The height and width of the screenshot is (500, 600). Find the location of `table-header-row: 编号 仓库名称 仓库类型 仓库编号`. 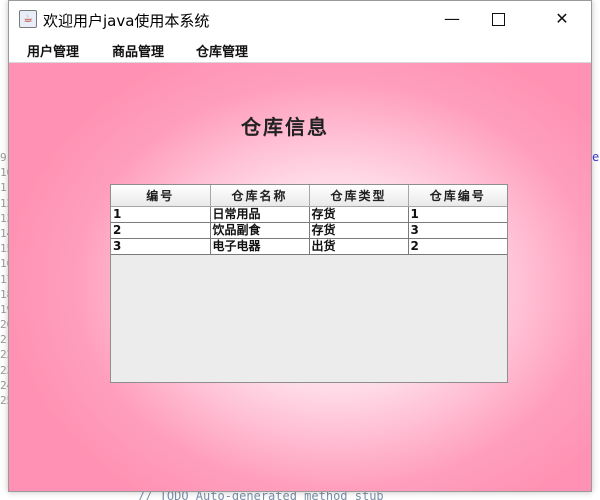

table-header-row: 编号 仓库名称 仓库类型 仓库编号 is located at coordinates (309, 196).